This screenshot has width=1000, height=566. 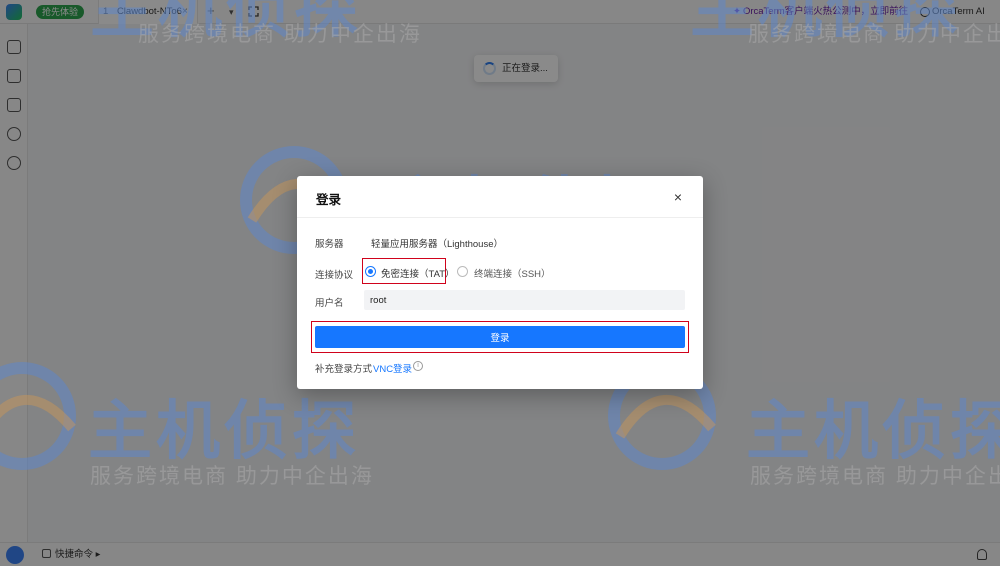 I want to click on divider, so click(x=500, y=217).